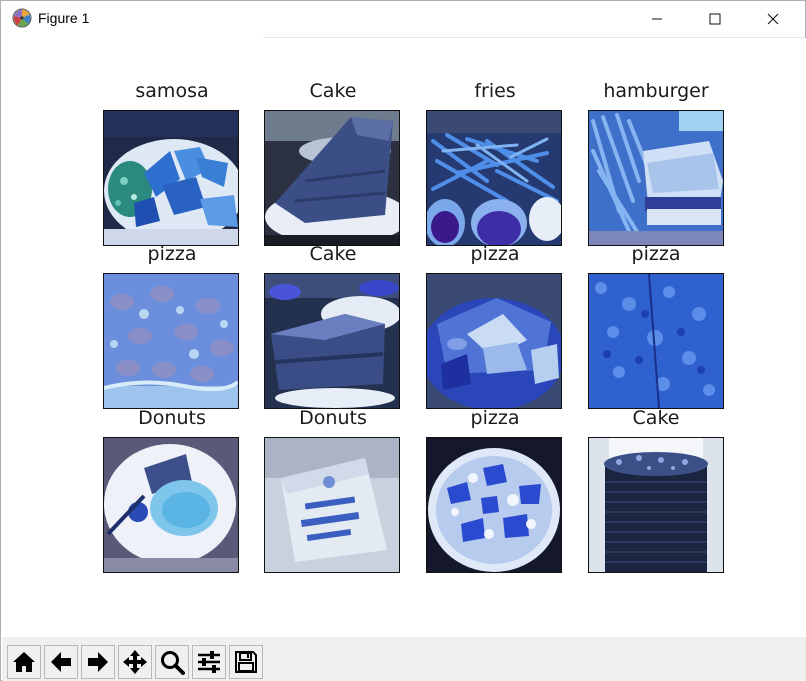 This screenshot has width=806, height=681. I want to click on maximize-button, so click(715, 19).